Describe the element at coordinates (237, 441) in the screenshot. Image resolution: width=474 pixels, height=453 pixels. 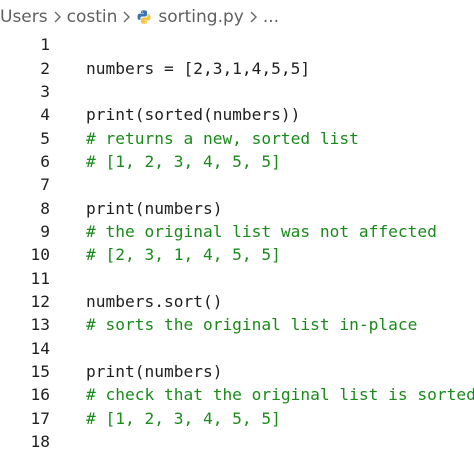
I see `code-line: 18` at that location.